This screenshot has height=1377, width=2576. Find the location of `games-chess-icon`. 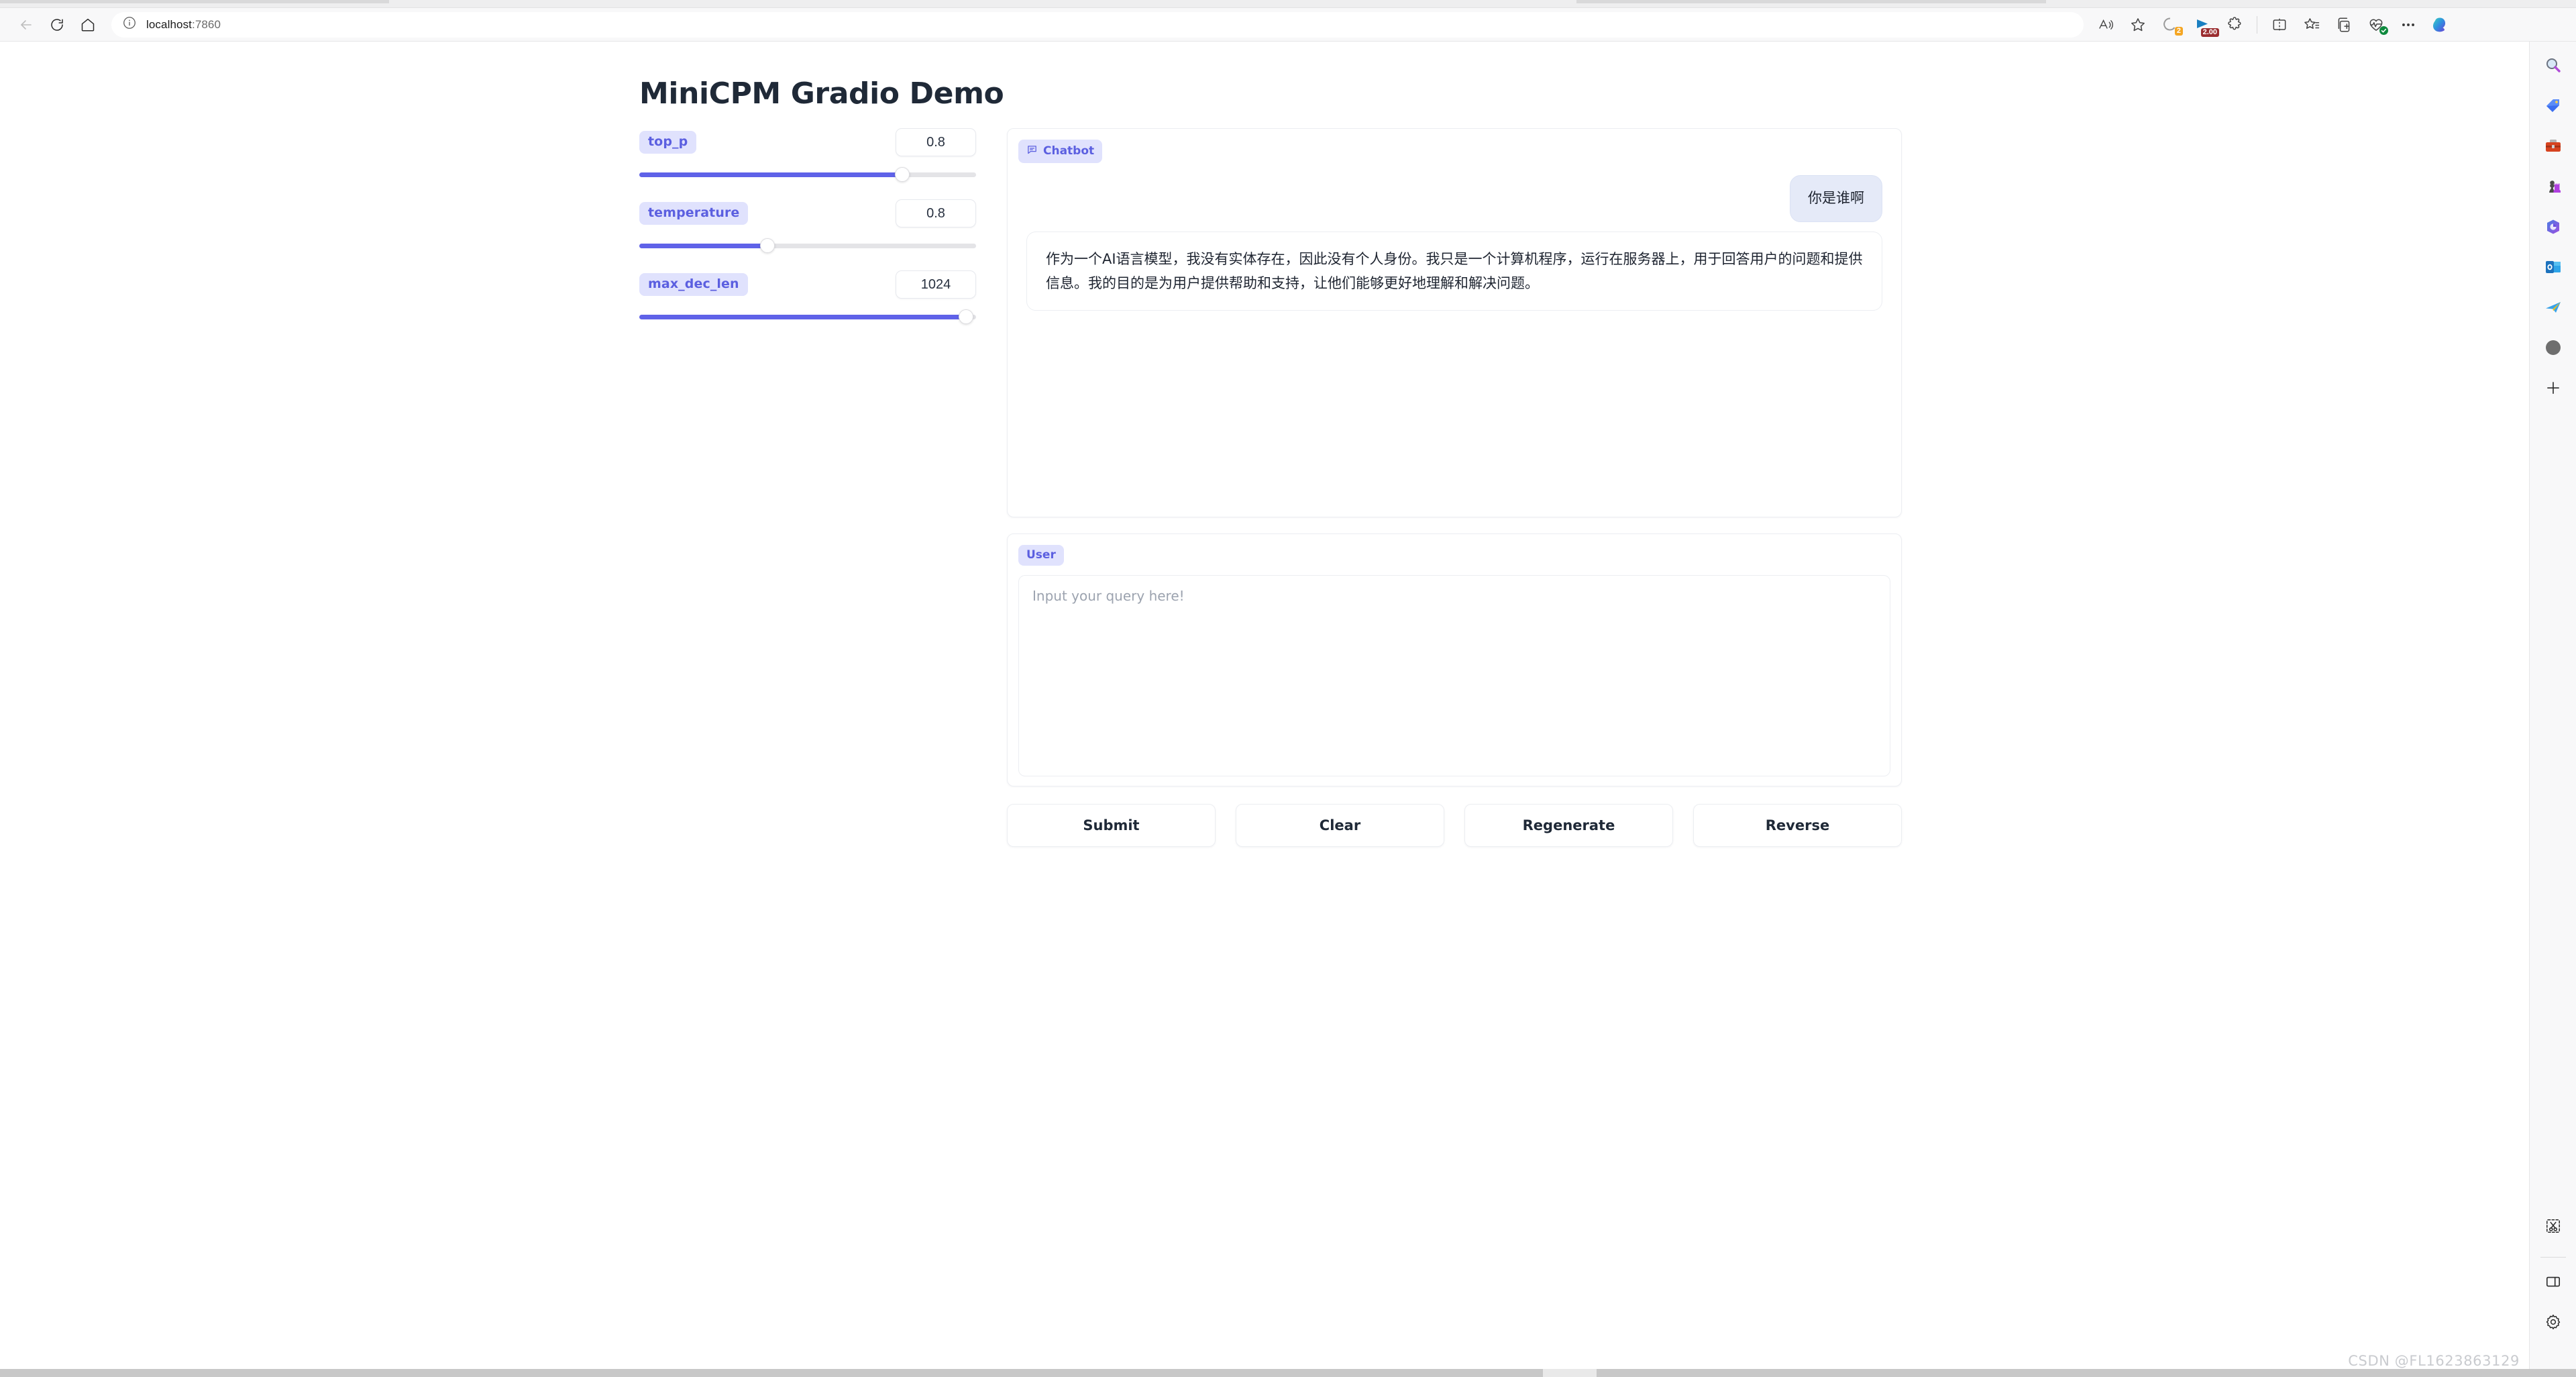

games-chess-icon is located at coordinates (2553, 186).